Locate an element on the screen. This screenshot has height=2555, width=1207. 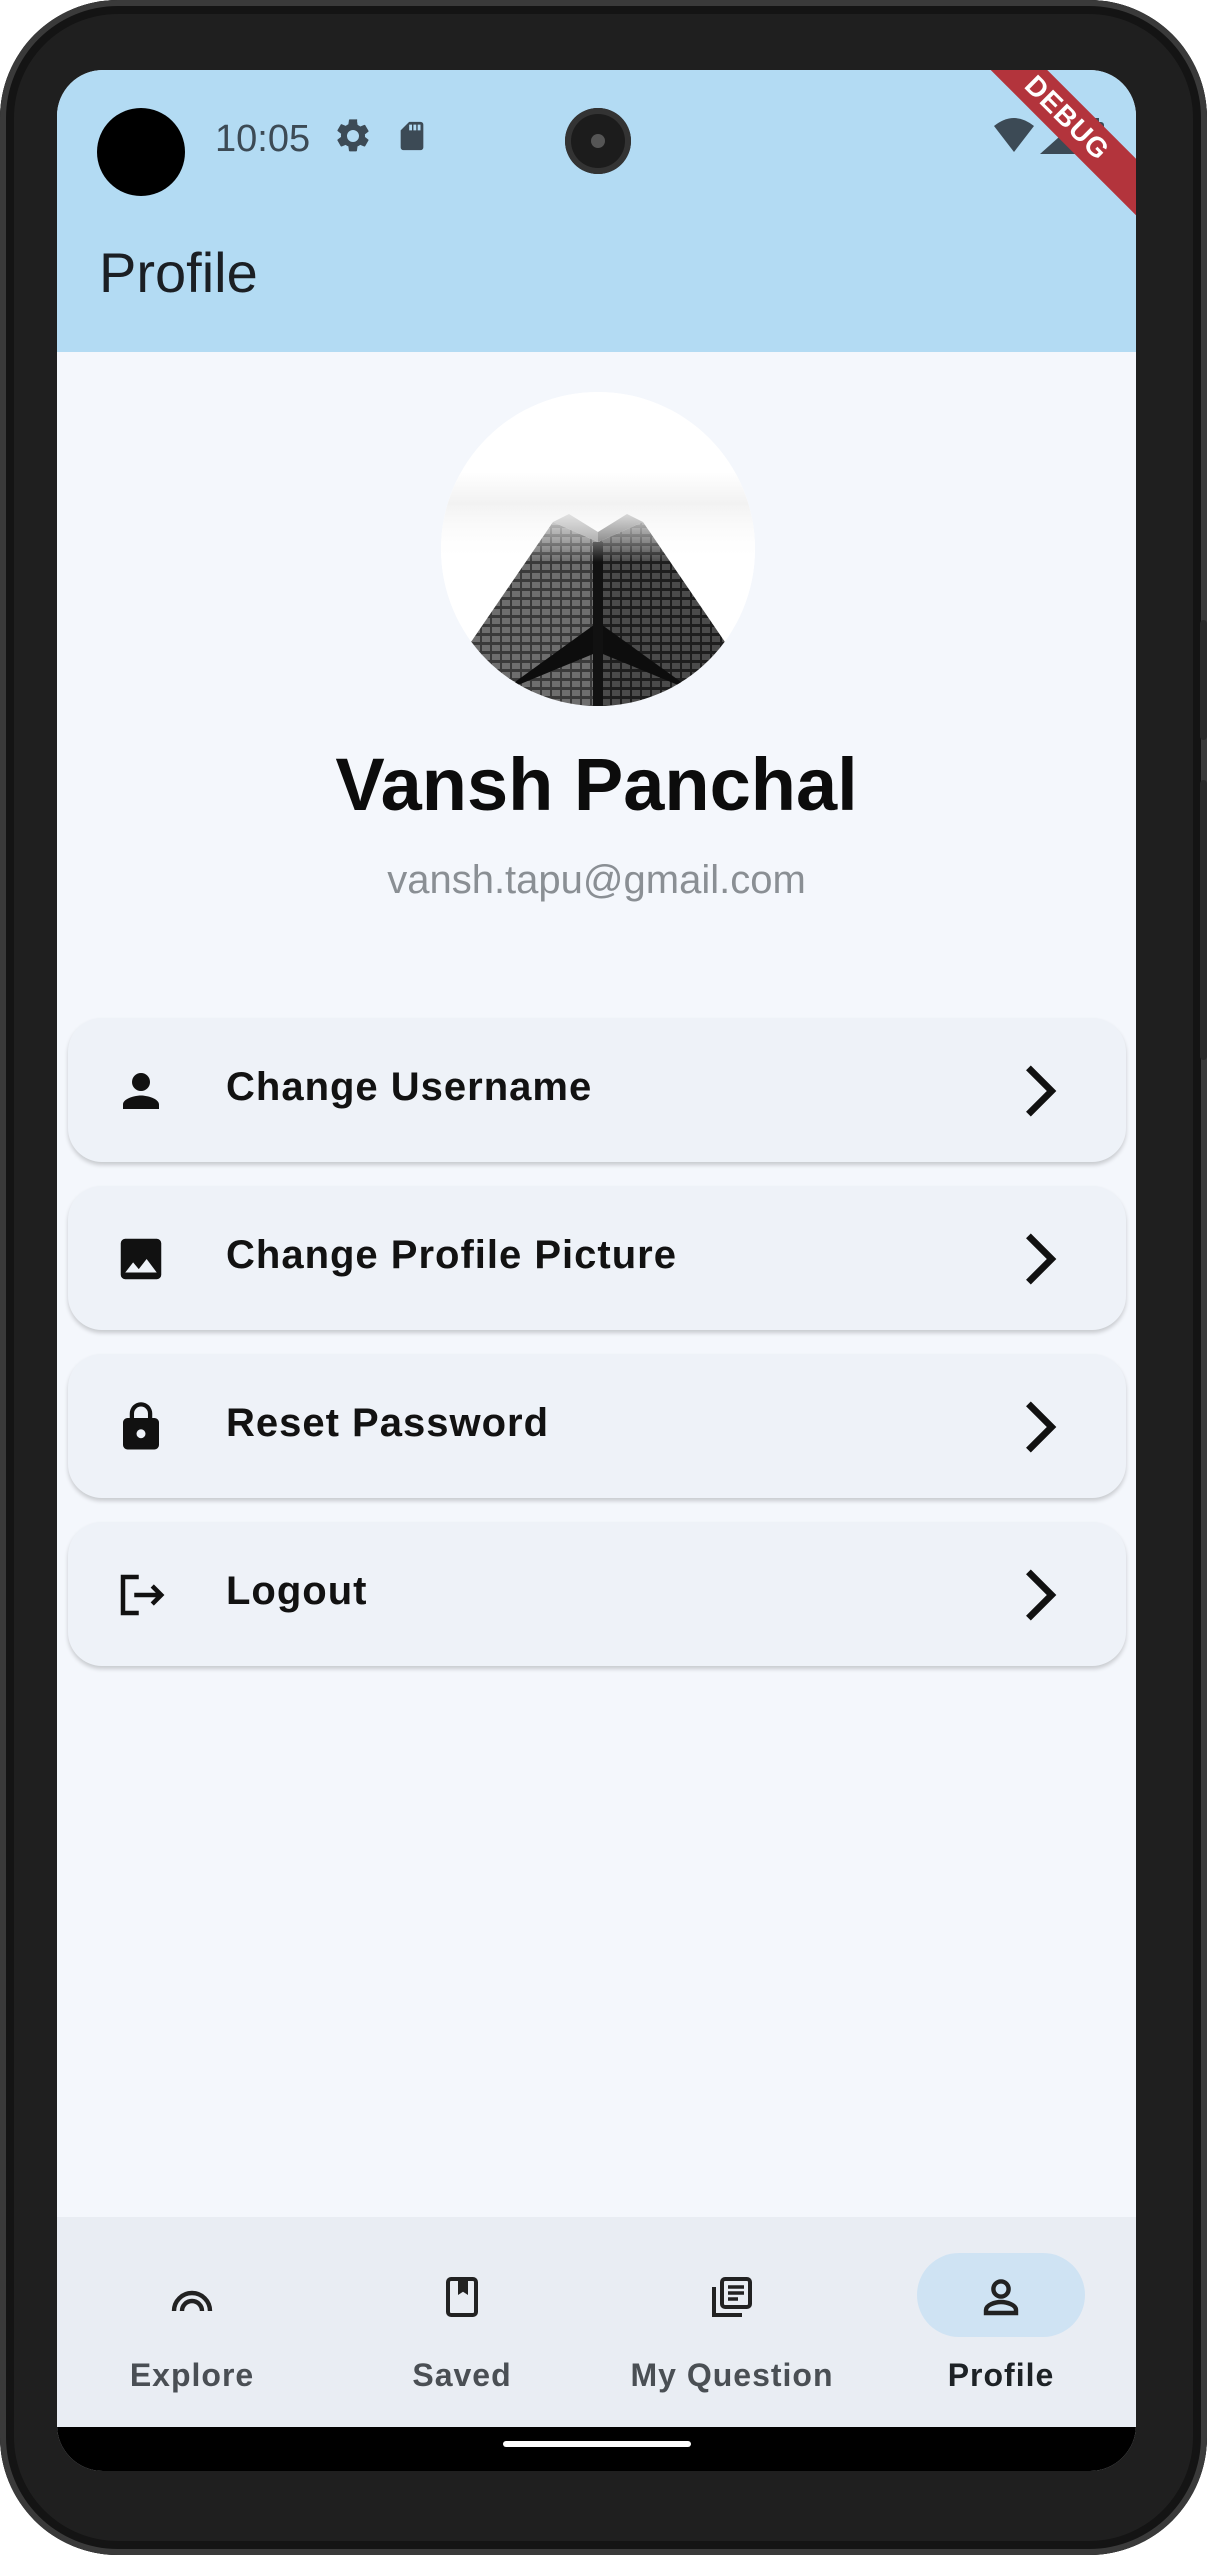
lock-icon is located at coordinates (141, 1426).